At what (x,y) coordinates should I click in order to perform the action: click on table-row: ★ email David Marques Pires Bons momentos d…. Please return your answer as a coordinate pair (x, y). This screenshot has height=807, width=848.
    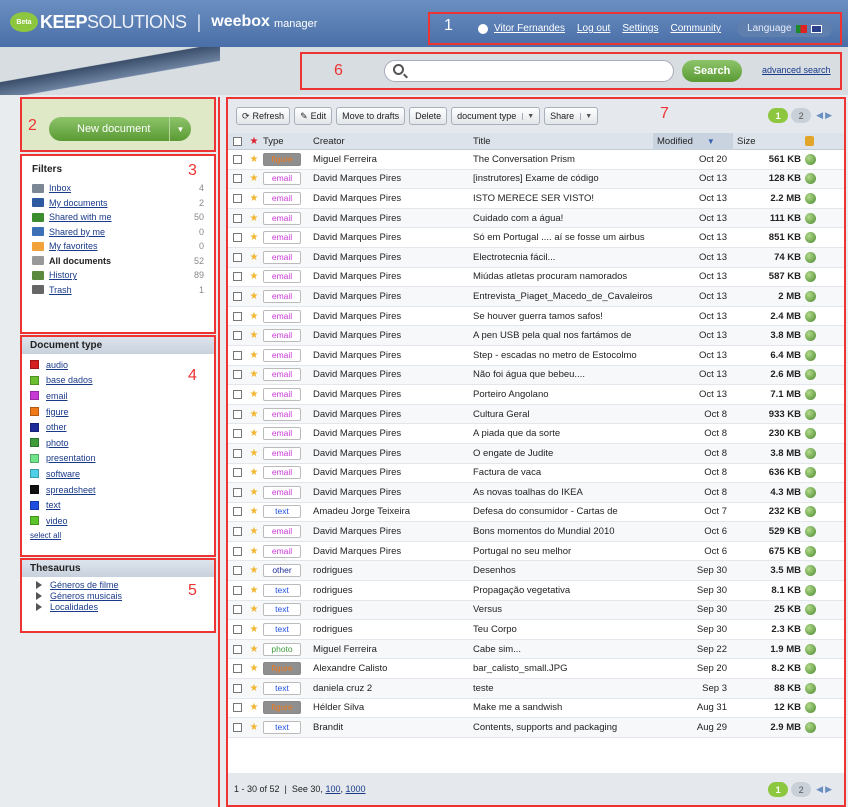
    Looking at the image, I should click on (536, 532).